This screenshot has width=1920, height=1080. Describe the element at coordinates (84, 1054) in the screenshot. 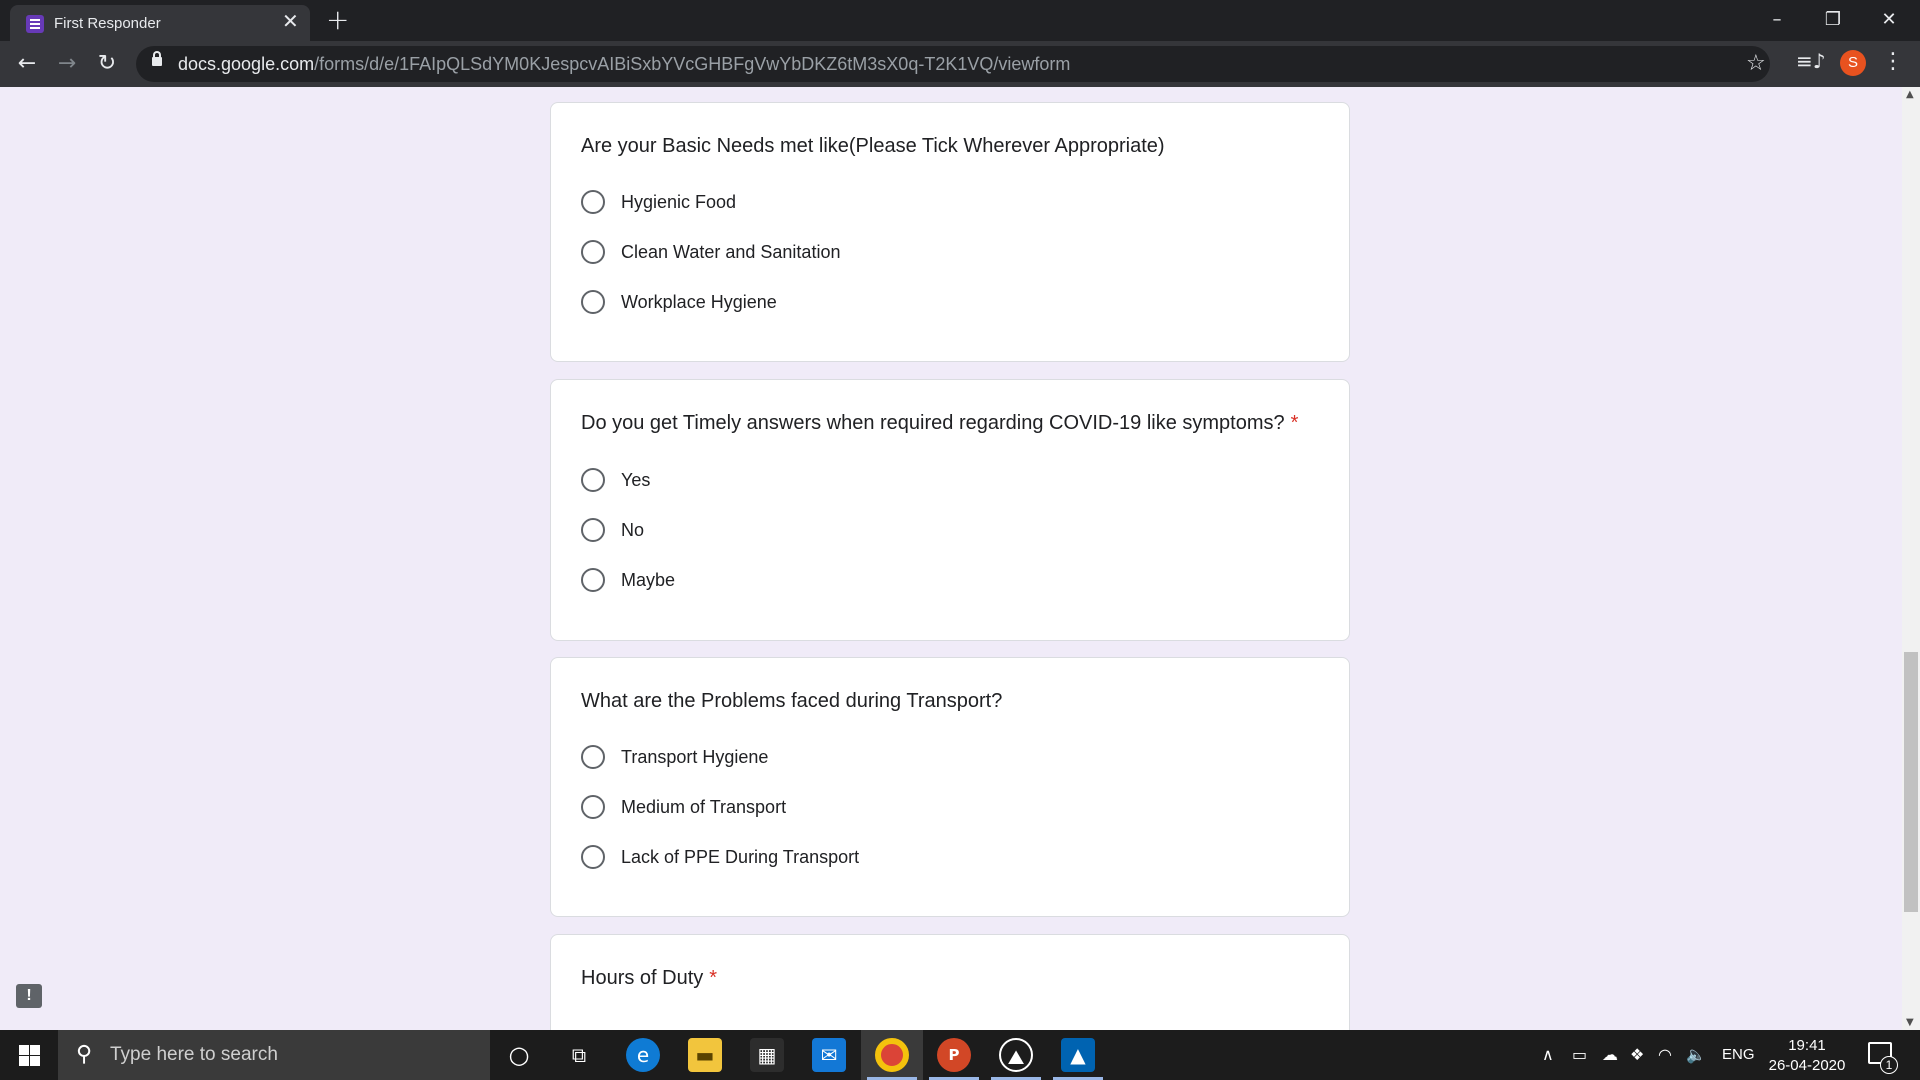

I see `search-icon: ⚲` at that location.